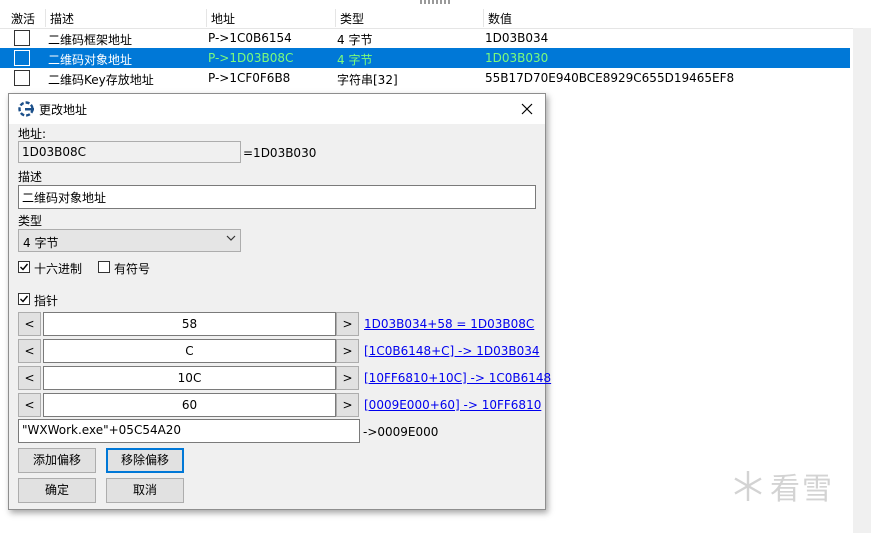 The image size is (871, 533). I want to click on splitter-grip, so click(435, 2).